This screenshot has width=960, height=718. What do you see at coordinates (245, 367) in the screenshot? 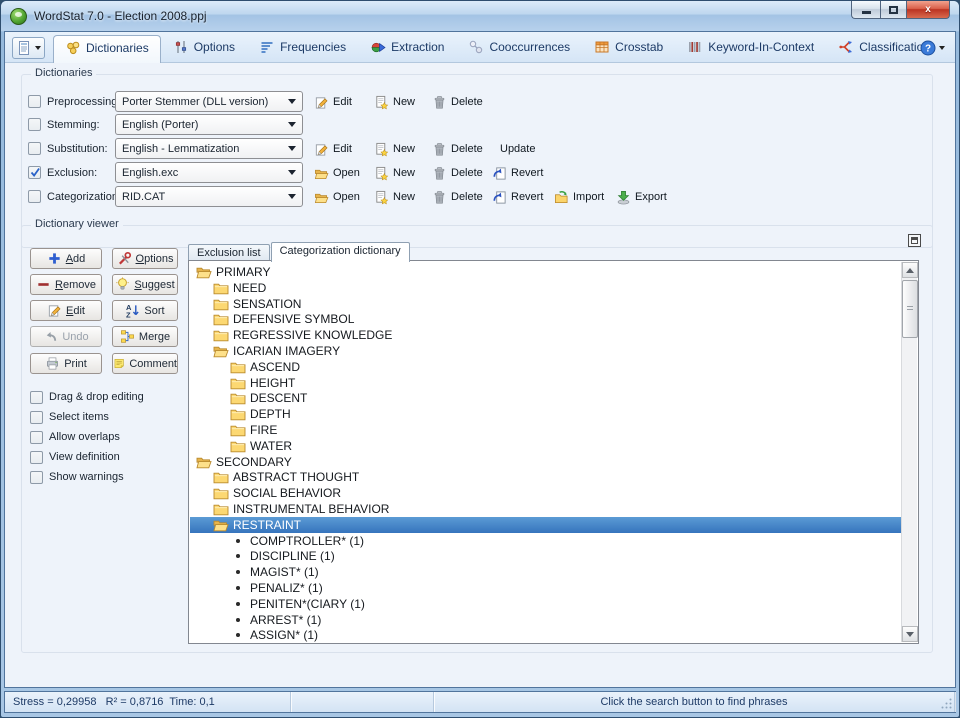
I see `tree-item-ascend: ASCEND` at bounding box center [245, 367].